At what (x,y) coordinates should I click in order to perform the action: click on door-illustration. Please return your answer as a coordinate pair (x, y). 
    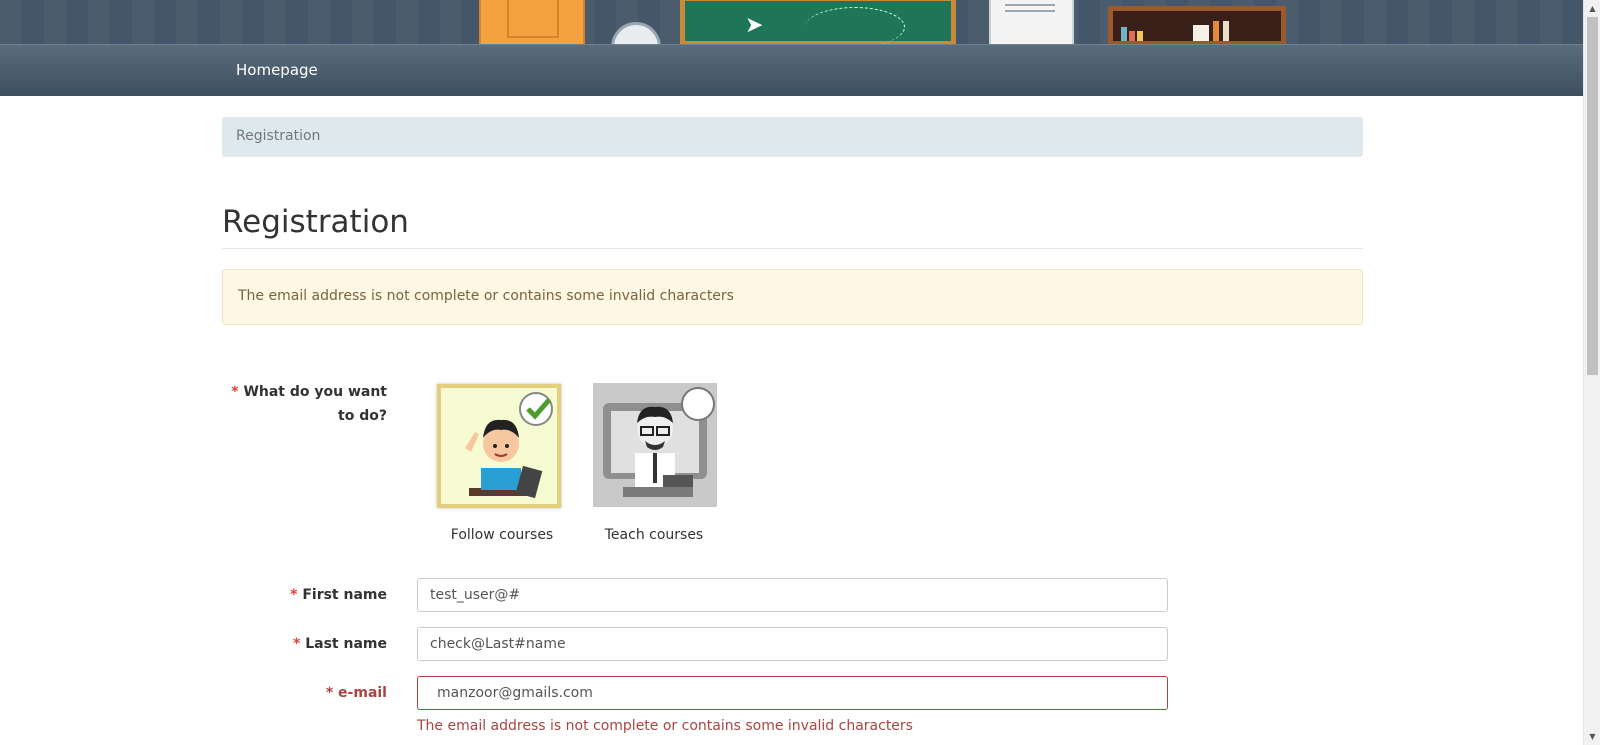
    Looking at the image, I should click on (532, 22).